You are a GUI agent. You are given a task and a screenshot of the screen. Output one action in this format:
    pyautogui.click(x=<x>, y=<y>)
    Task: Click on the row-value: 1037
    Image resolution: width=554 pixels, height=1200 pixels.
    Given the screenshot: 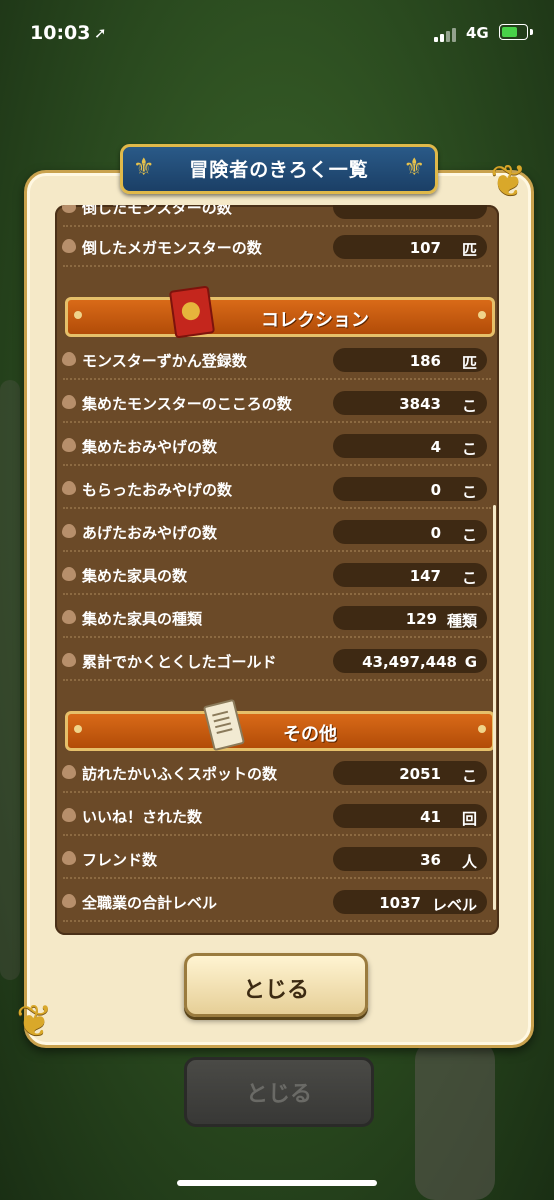 What is the action you would take?
    pyautogui.click(x=400, y=903)
    